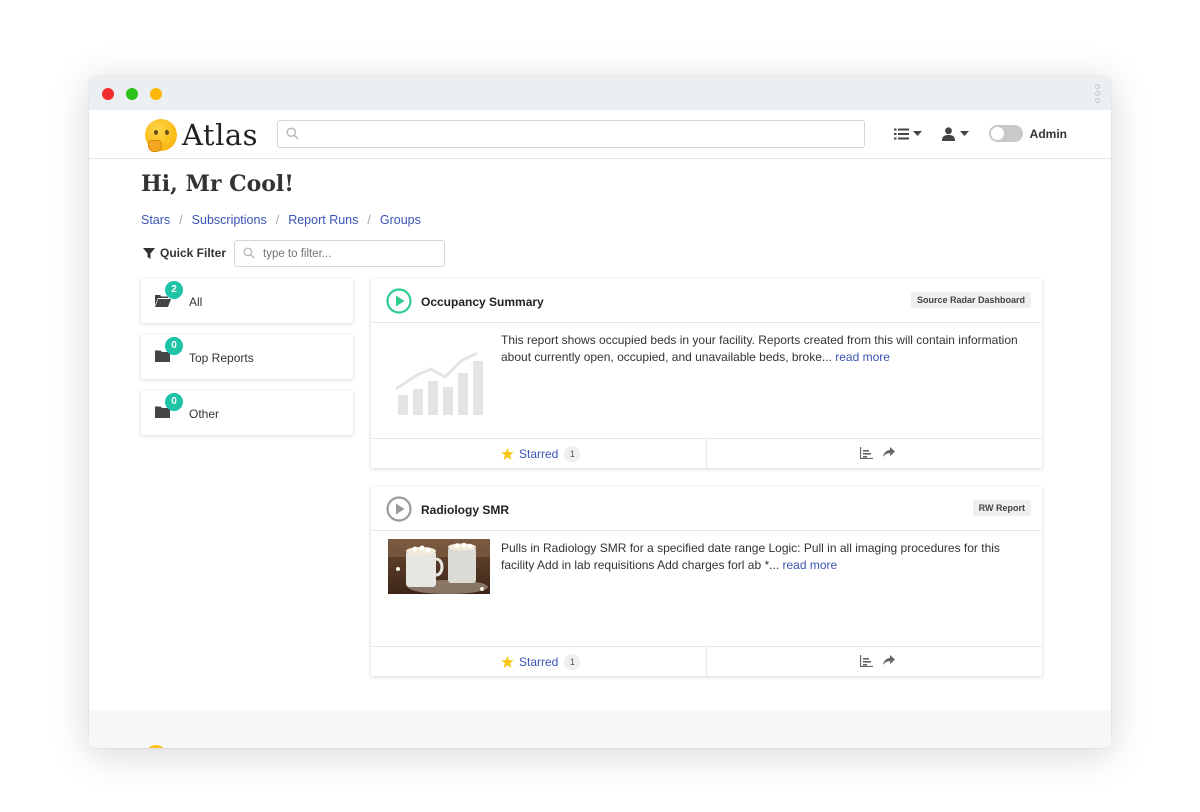 The image size is (1200, 812). I want to click on top-navbar: Atlas Admin, so click(600, 134).